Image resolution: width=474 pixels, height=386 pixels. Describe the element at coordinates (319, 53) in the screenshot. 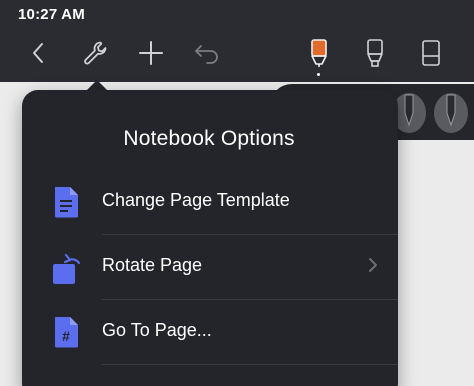

I see `pen-tool-icon` at that location.